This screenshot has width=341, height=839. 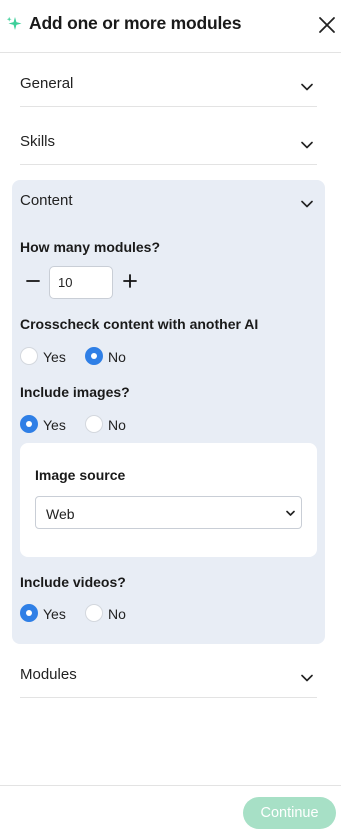 What do you see at coordinates (29, 613) in the screenshot?
I see `videos-yes-radio` at bounding box center [29, 613].